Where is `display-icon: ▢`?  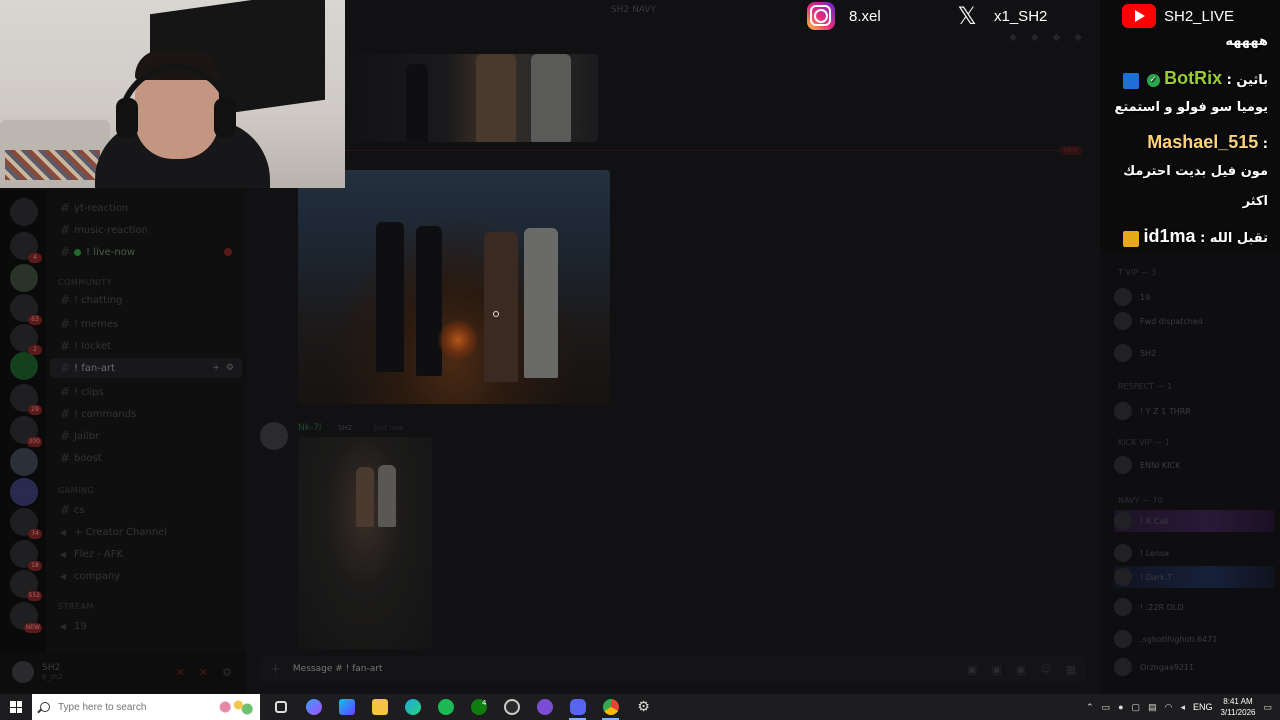 display-icon: ▢ is located at coordinates (1136, 707).